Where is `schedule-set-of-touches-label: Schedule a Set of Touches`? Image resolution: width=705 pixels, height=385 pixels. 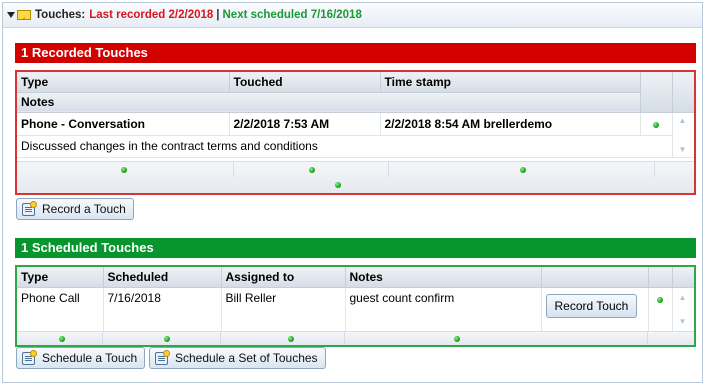
schedule-set-of-touches-label: Schedule a Set of Touches is located at coordinates (246, 358).